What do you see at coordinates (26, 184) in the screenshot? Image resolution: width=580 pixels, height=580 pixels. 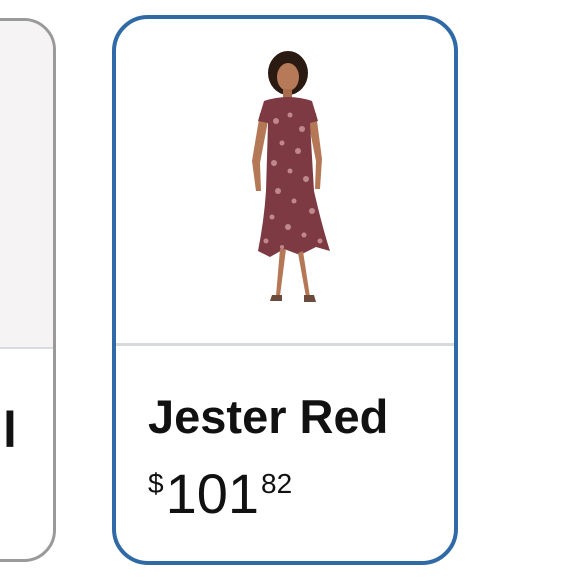 I see `product-image-placeholder` at bounding box center [26, 184].